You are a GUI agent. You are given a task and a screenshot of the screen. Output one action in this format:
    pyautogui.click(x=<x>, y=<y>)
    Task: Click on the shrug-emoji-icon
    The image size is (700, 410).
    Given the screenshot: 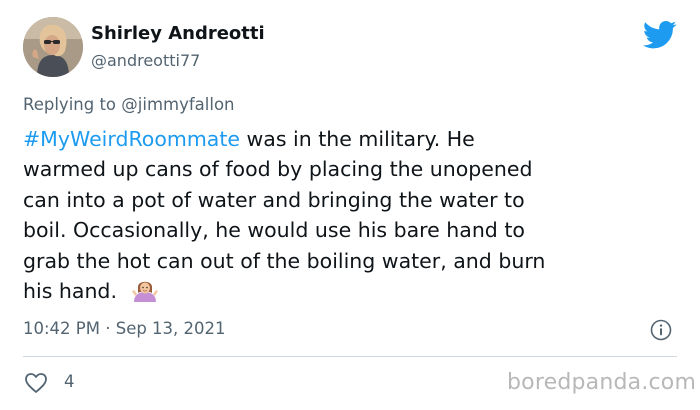 What is the action you would take?
    pyautogui.click(x=144, y=292)
    